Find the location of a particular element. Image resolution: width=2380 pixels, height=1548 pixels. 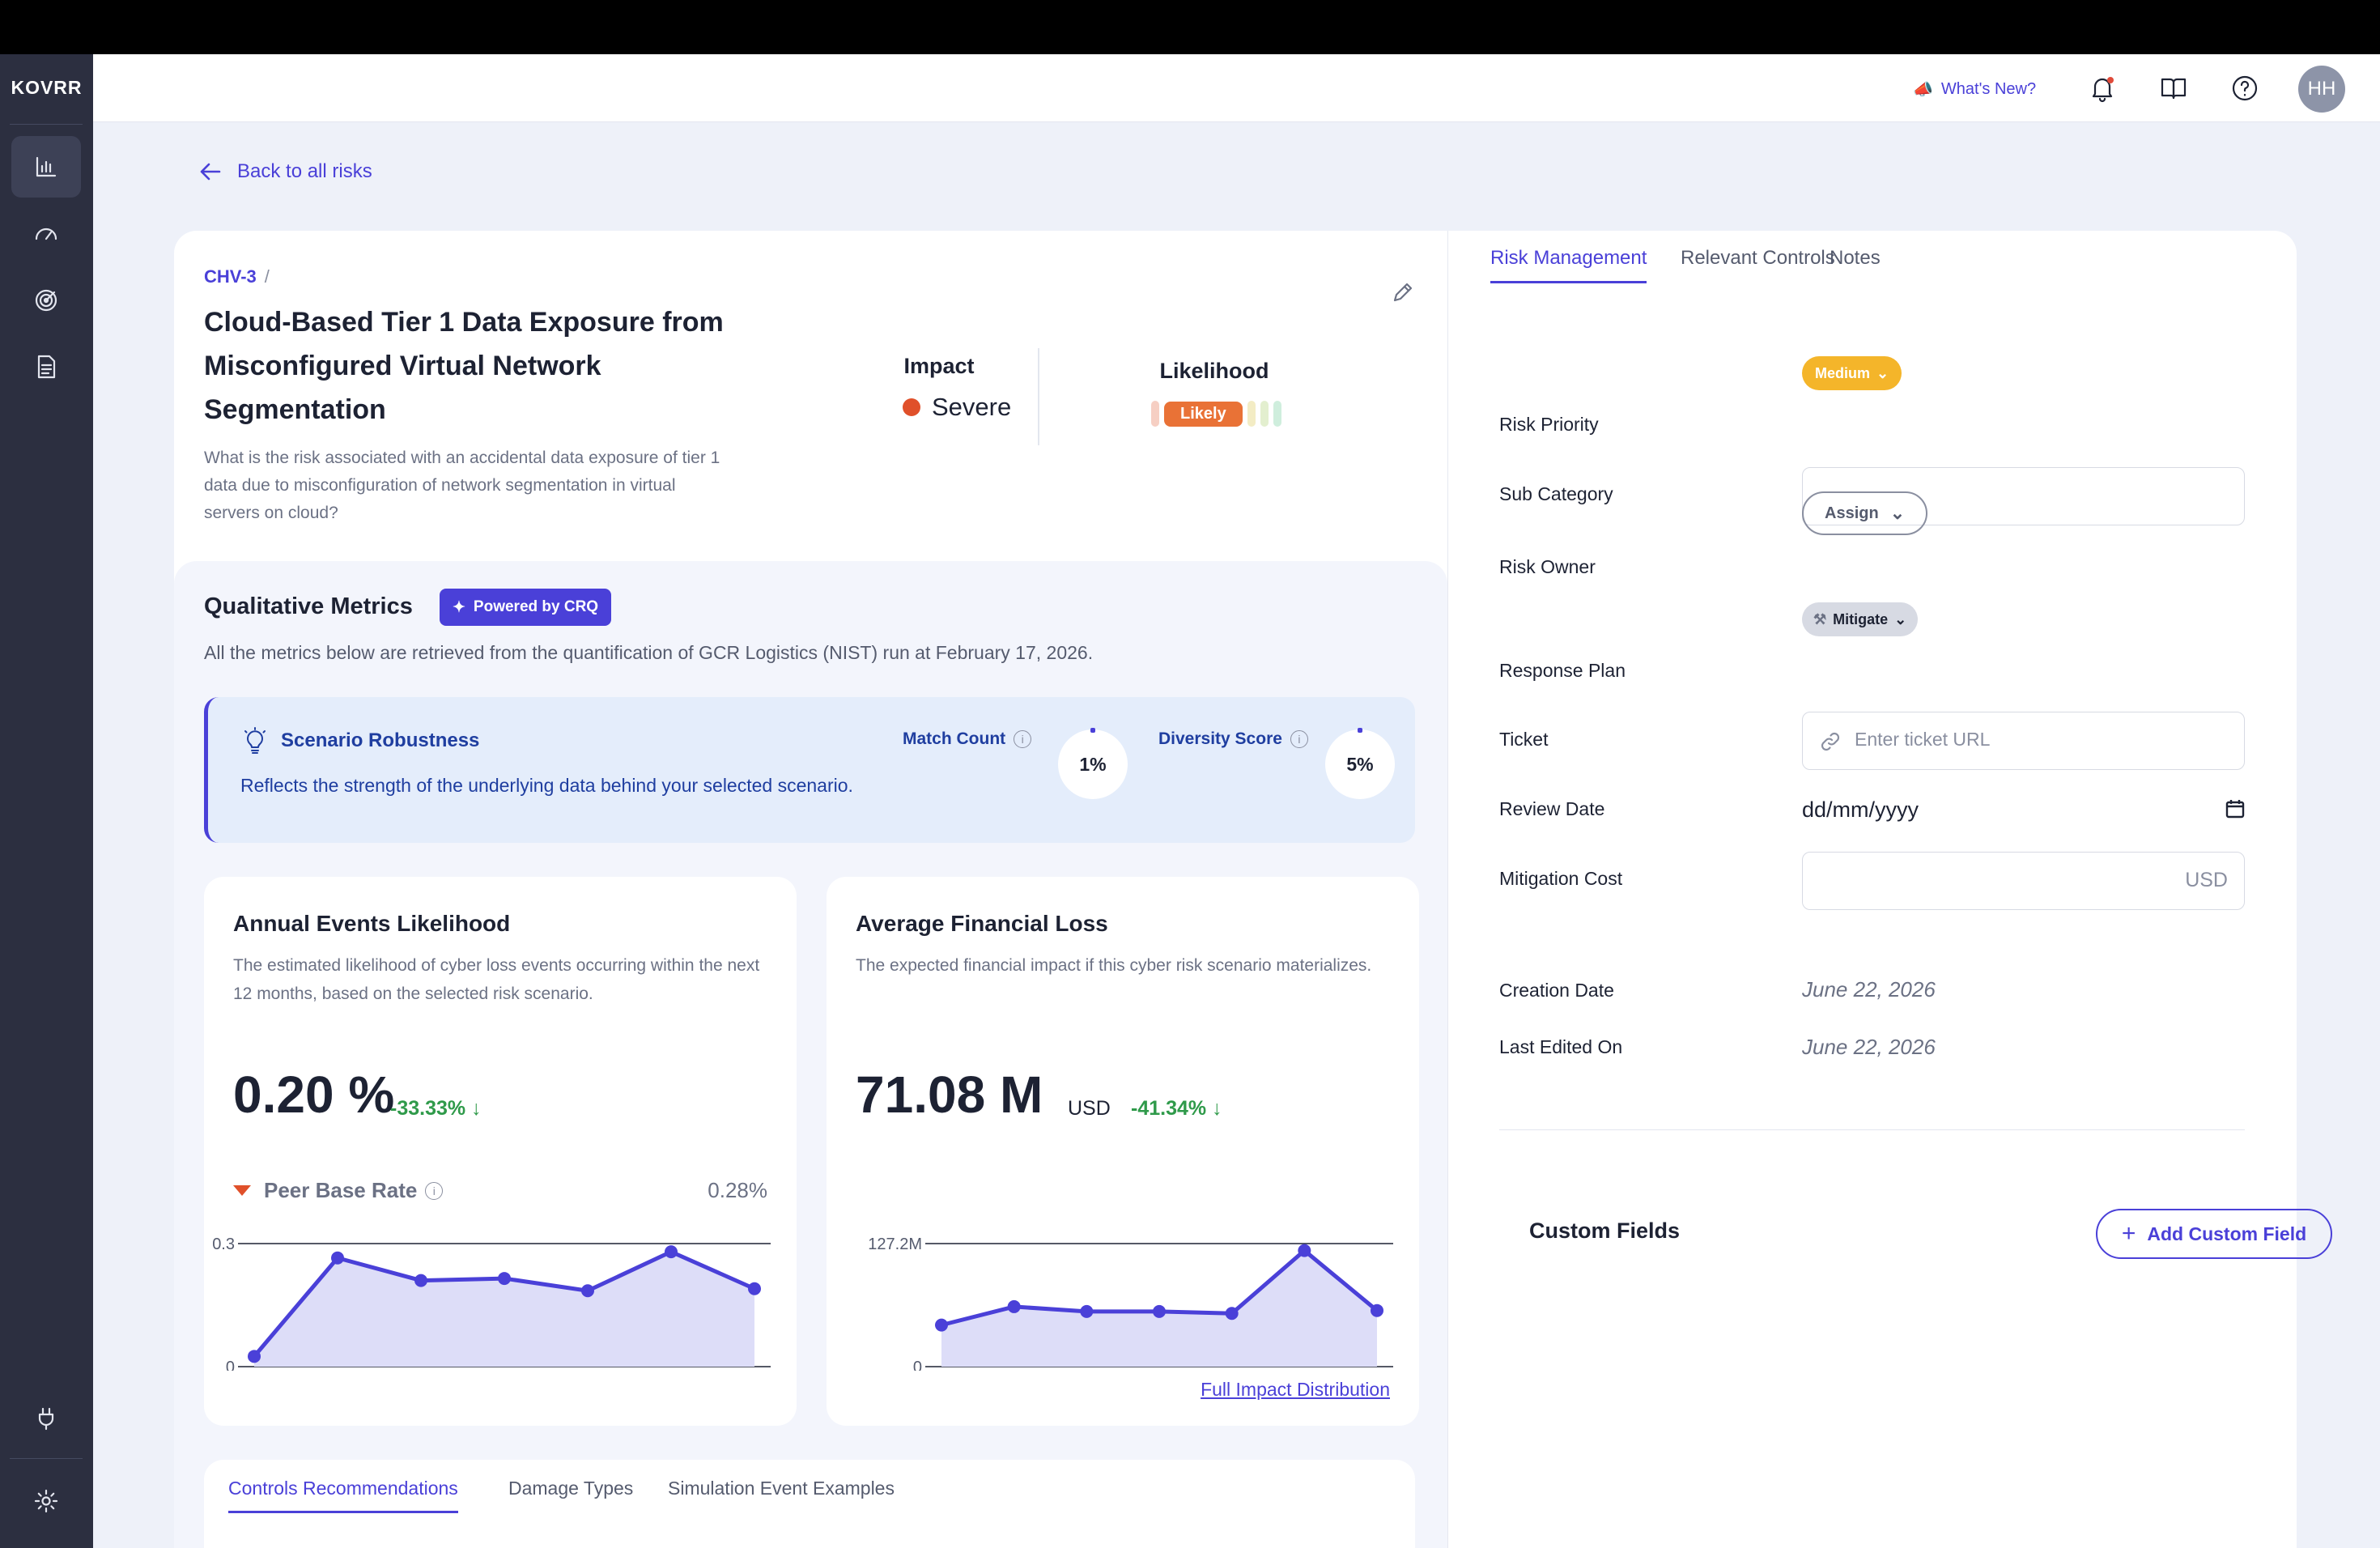

tab-controls-recommendations: Controls Recommendations is located at coordinates (343, 1495).